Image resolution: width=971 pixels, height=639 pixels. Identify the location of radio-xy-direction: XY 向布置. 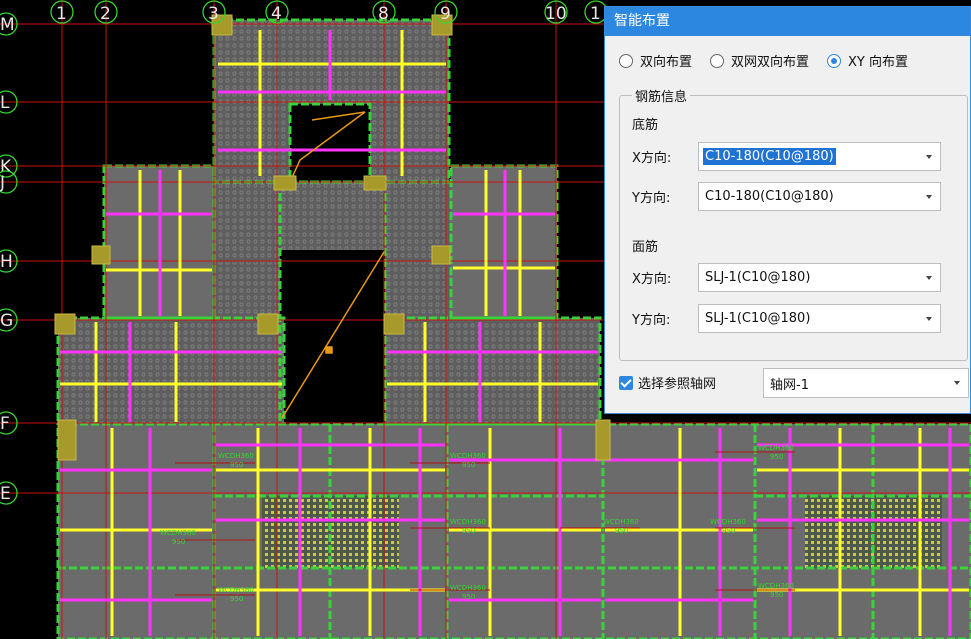
(867, 60).